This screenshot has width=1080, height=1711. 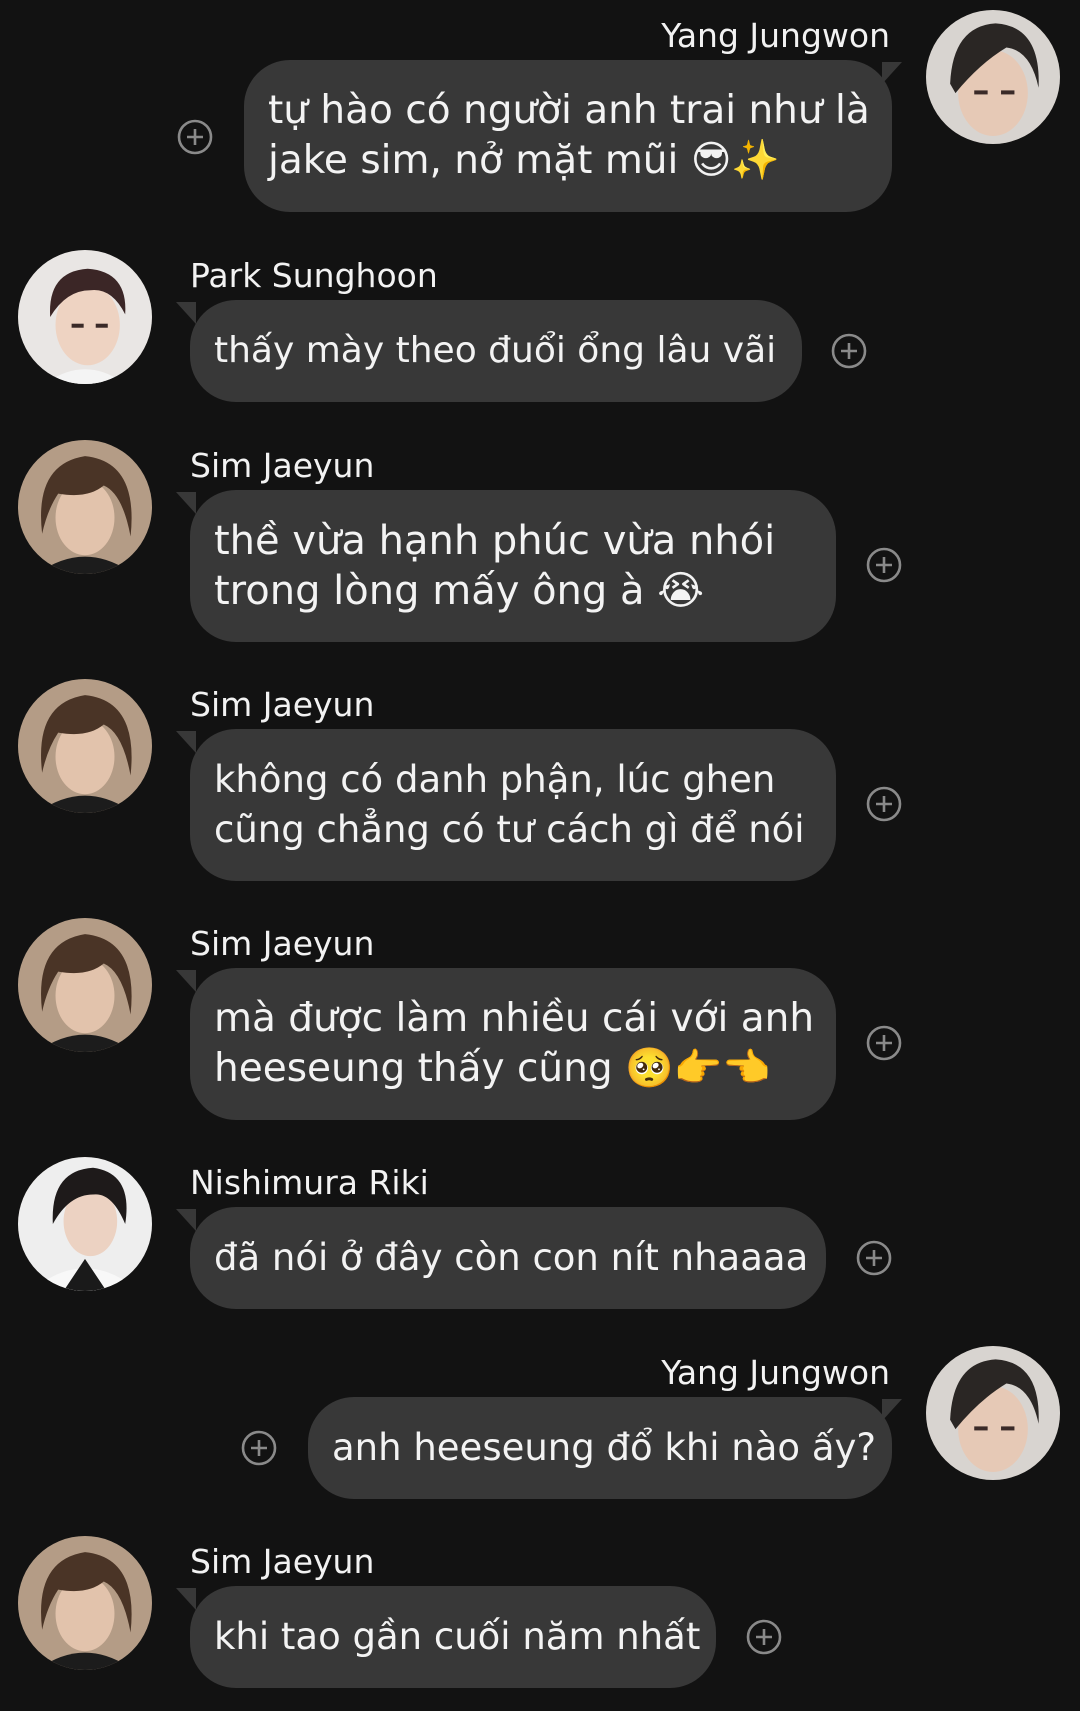 I want to click on message-text: heeseung thấy cũng 🥺👉👈, so click(x=492, y=1068).